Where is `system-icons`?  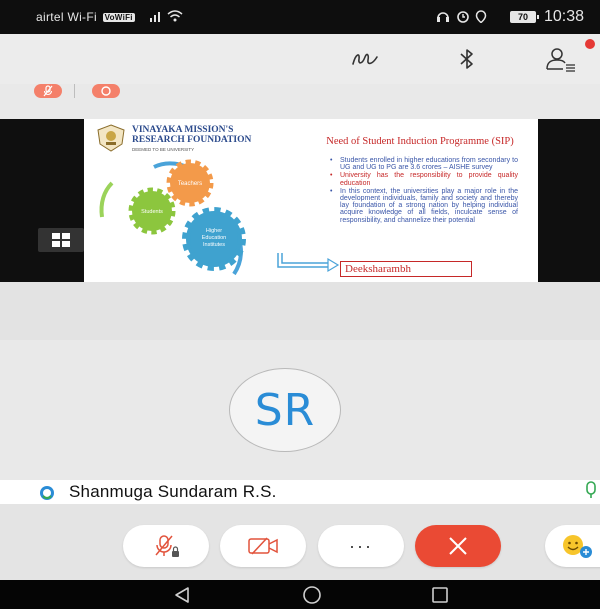
system-icons is located at coordinates (468, 17).